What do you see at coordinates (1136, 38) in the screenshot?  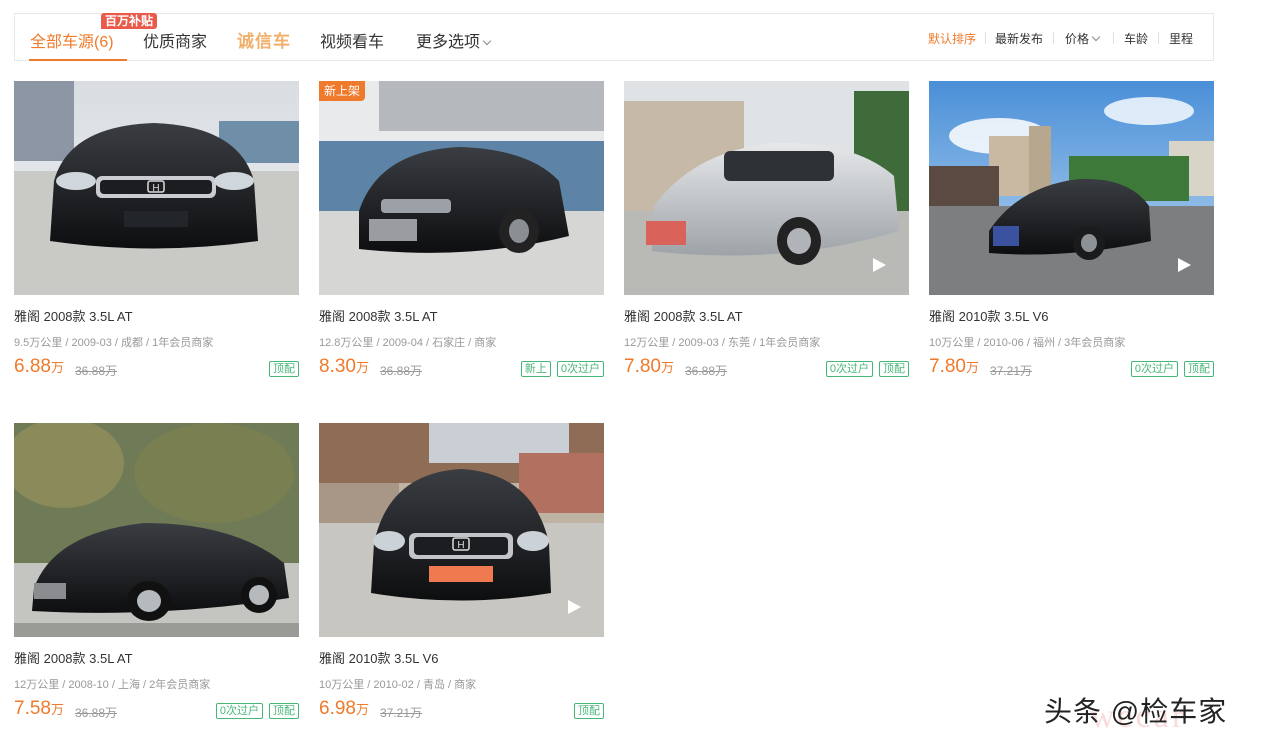 I see `sort-car-age: 车龄` at bounding box center [1136, 38].